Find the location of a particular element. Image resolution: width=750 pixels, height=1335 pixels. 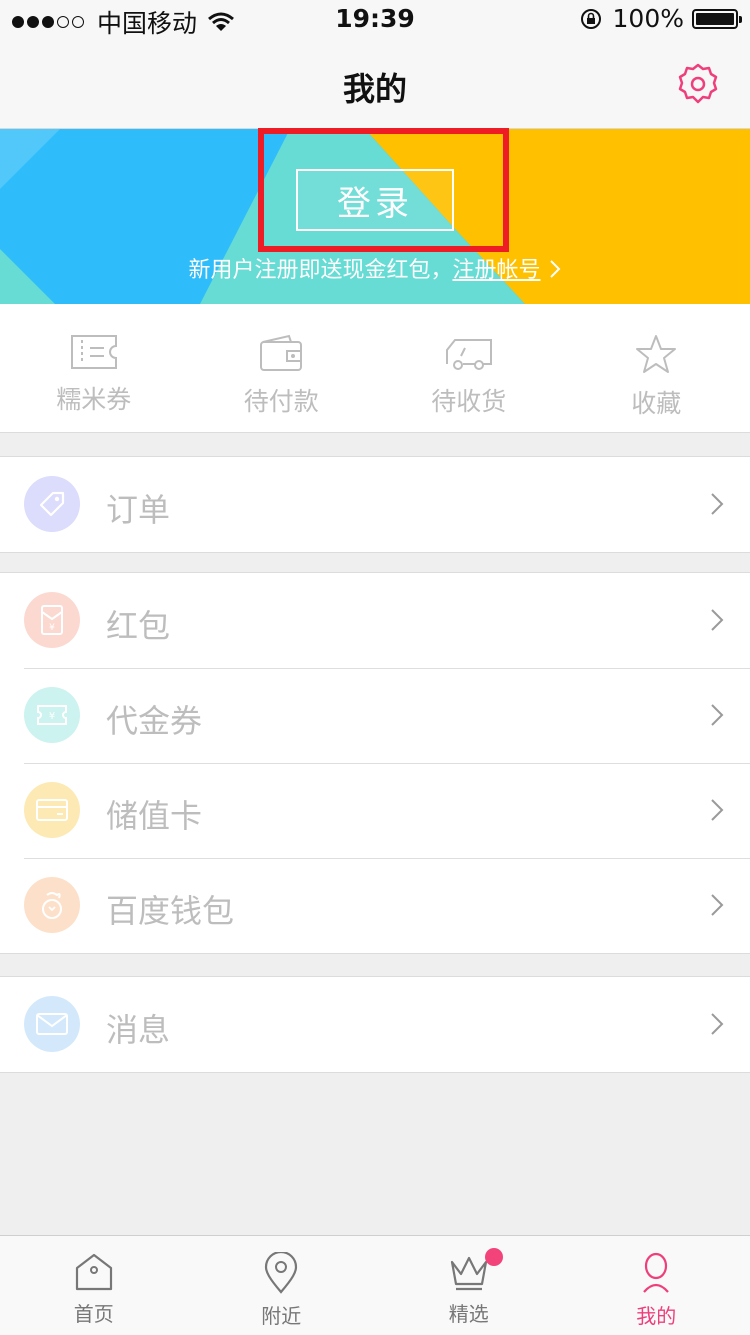

orders-group: 订单 is located at coordinates (375, 504).